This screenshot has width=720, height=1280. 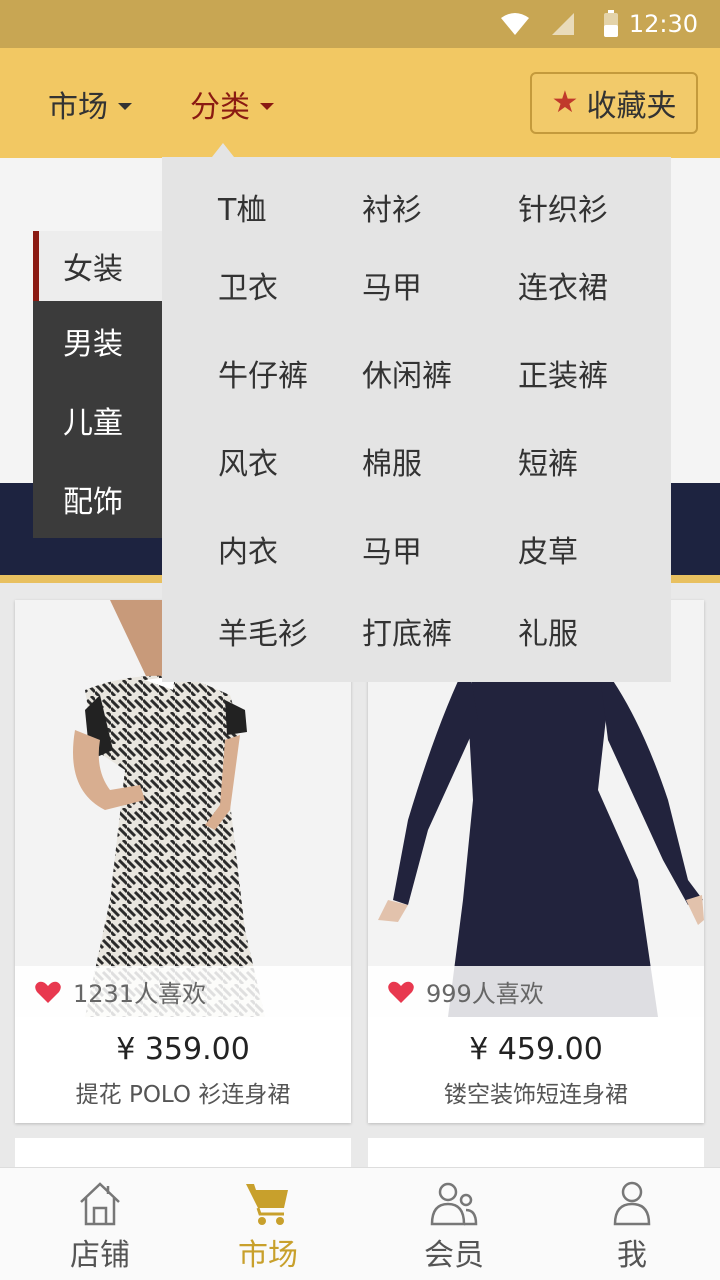 I want to click on side-category-menu: 女装 男装 儿童 配饰, so click(x=98, y=384).